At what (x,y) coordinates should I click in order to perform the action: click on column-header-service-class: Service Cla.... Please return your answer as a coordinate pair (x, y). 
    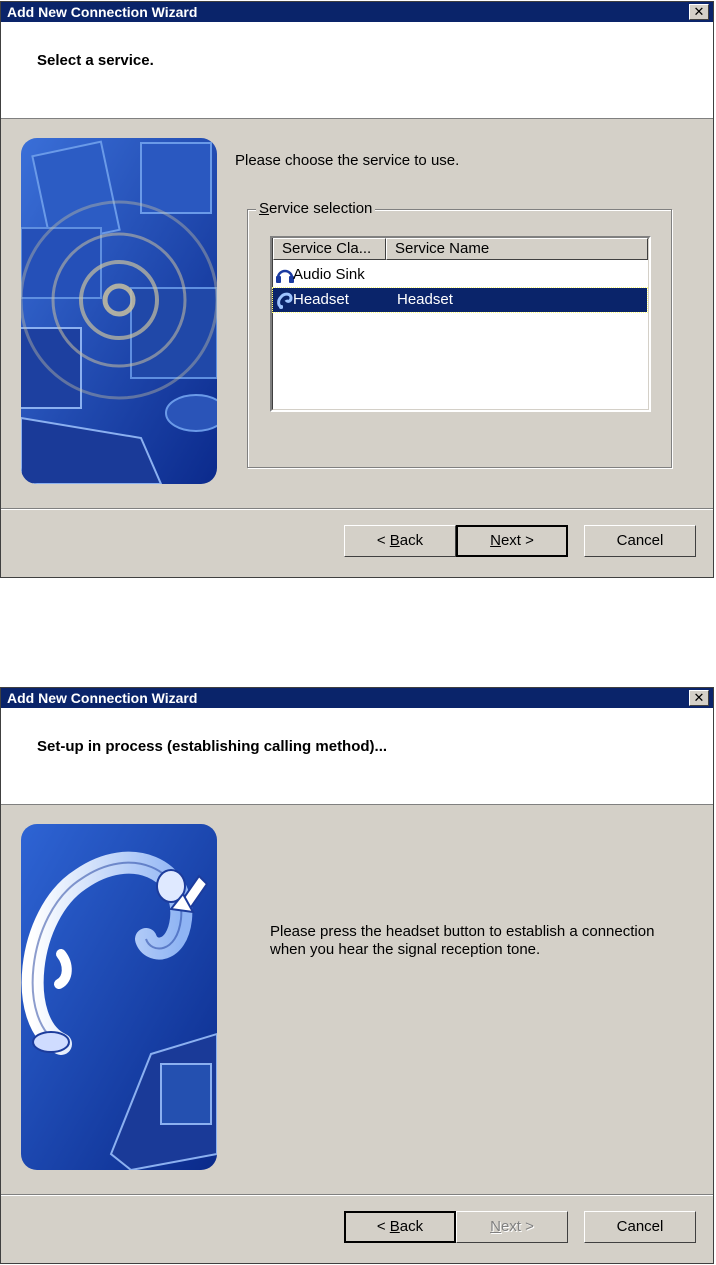
    Looking at the image, I should click on (329, 249).